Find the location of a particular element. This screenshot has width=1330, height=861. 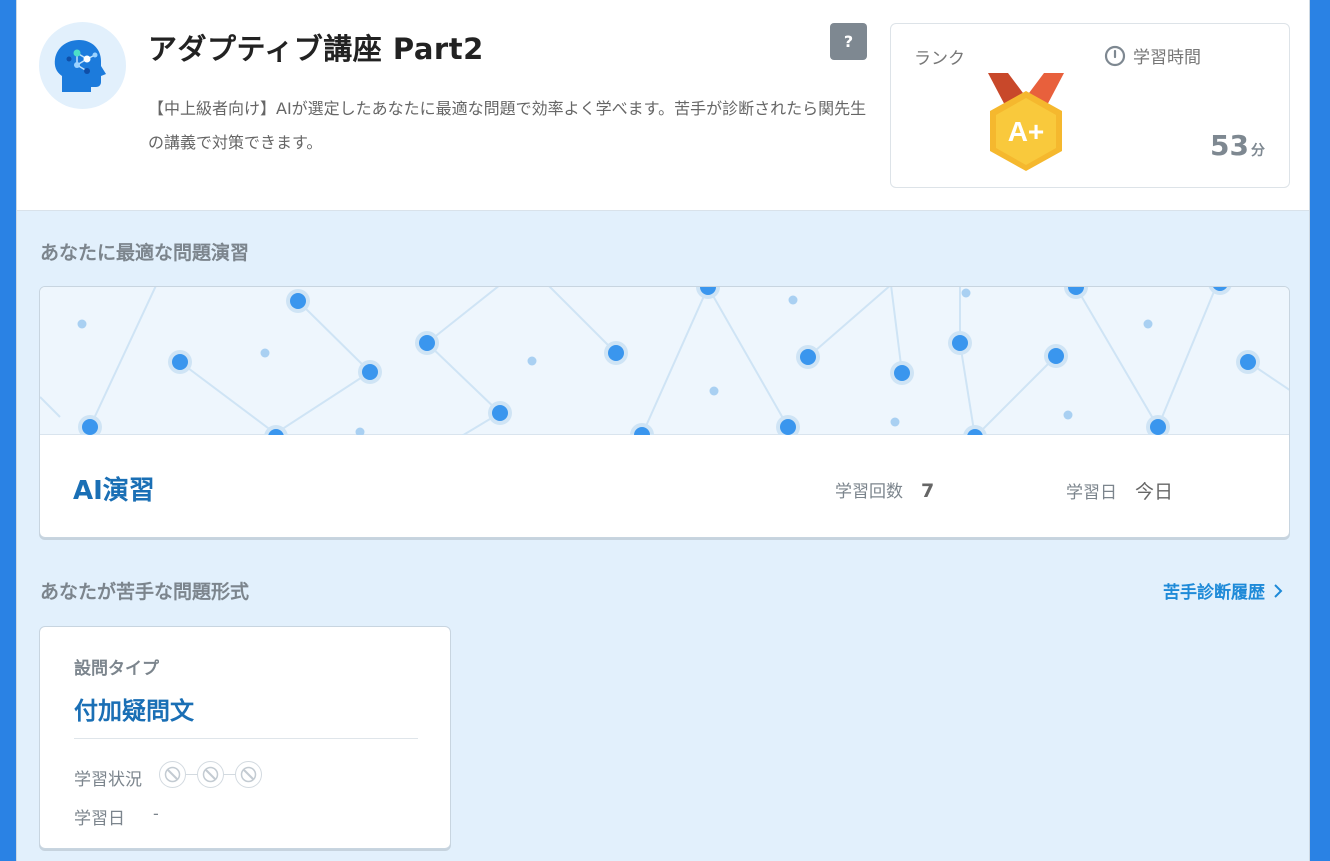

rank-card: ランク A+ 学習時間 53 分 is located at coordinates (1090, 105).